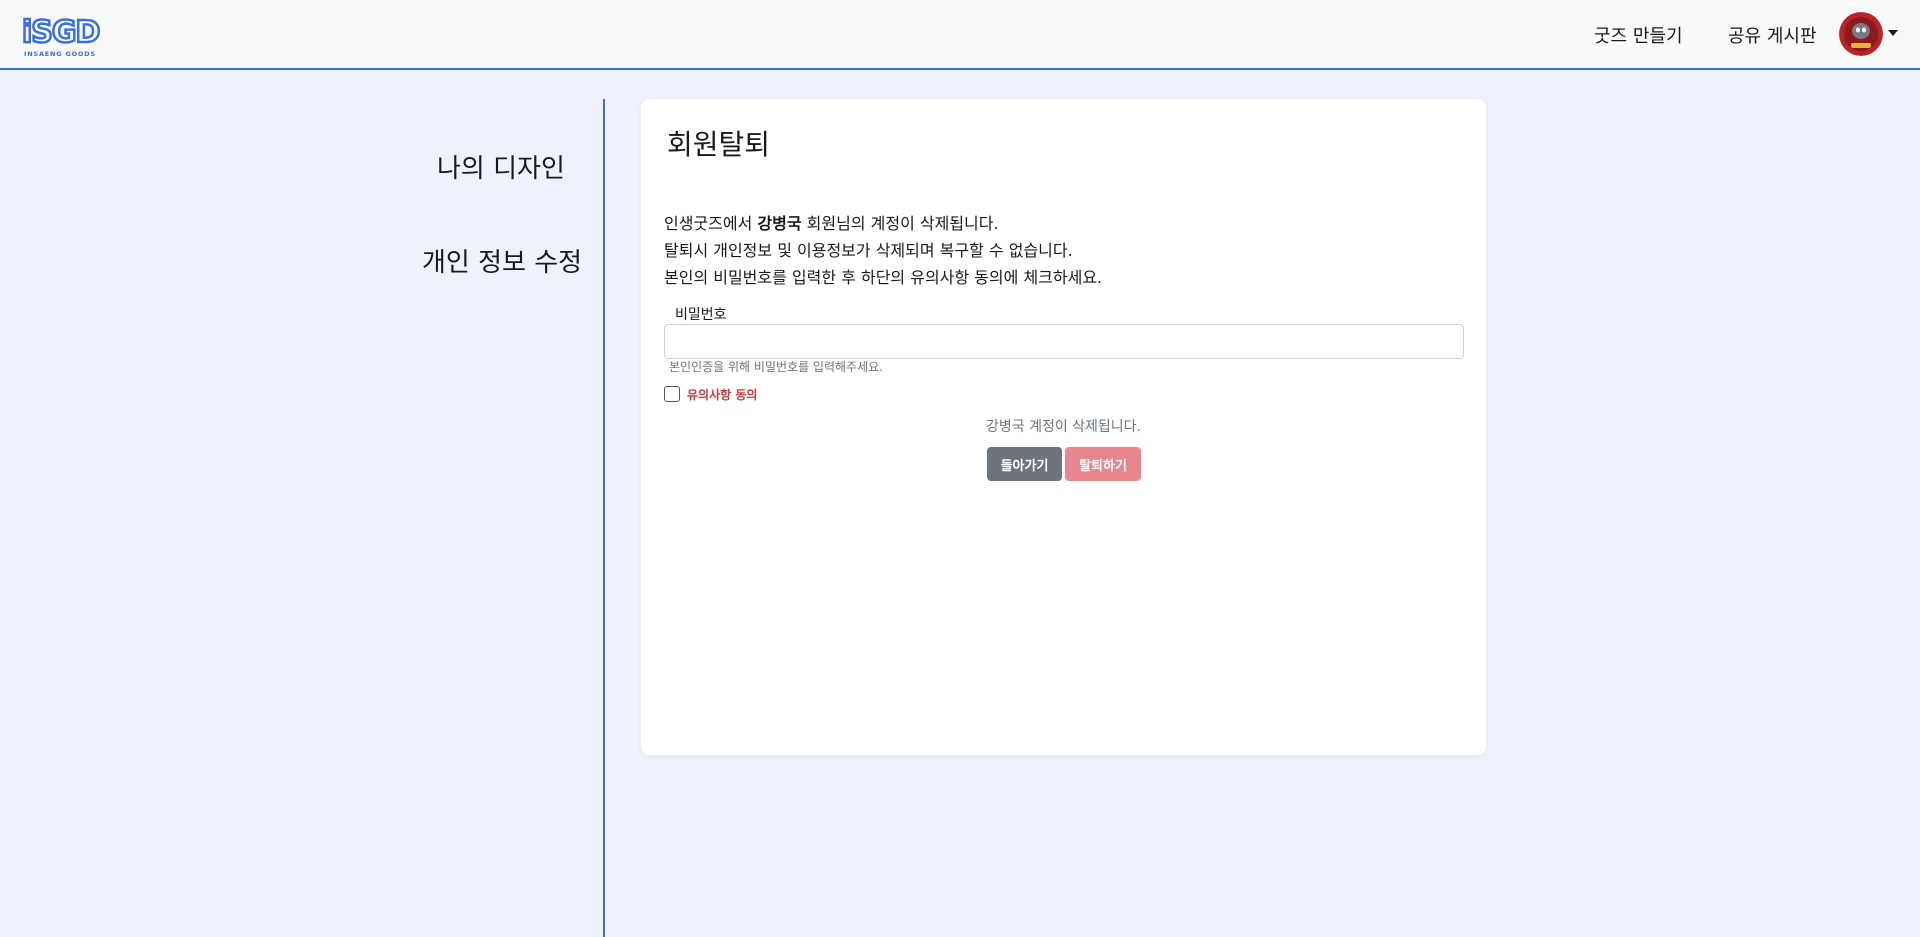 The width and height of the screenshot is (1920, 937). Describe the element at coordinates (831, 223) in the screenshot. I see `notice-line-1: 인생굿즈에서 강병국 회원님의 계정이 삭제됩니다.` at that location.